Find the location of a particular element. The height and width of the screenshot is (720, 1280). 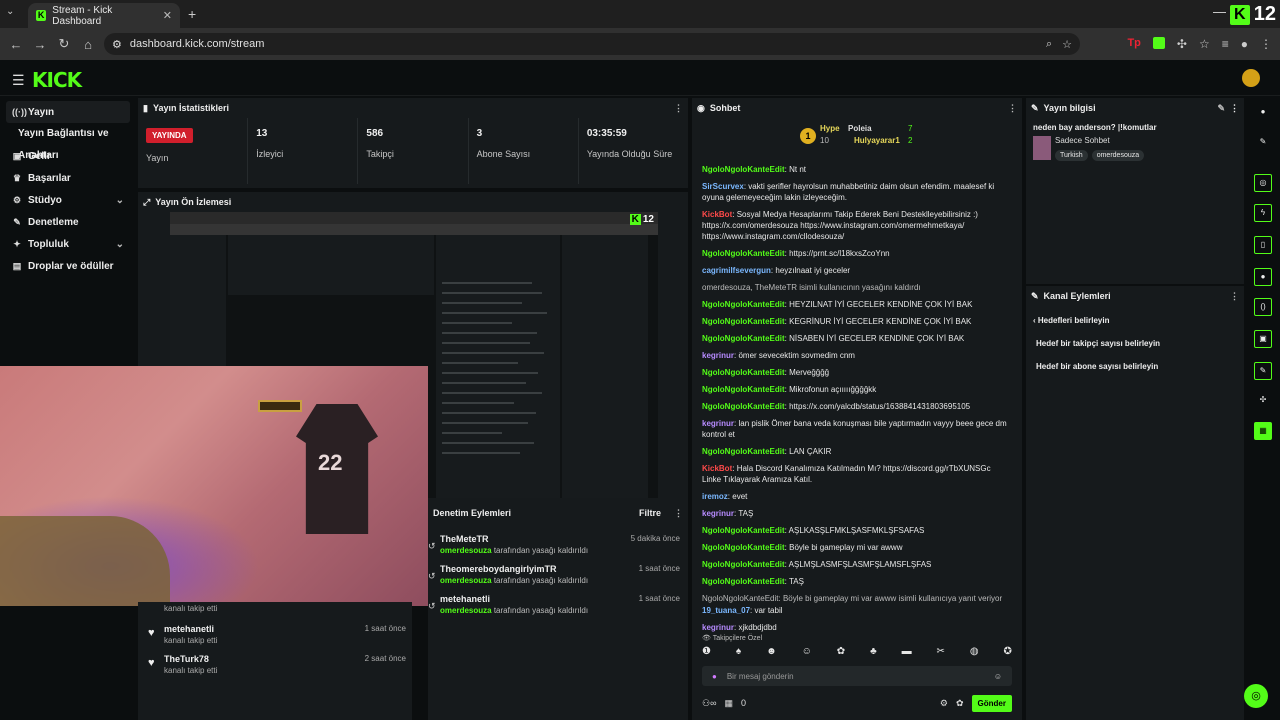

emote-icon: ☻ is located at coordinates (771, 654).